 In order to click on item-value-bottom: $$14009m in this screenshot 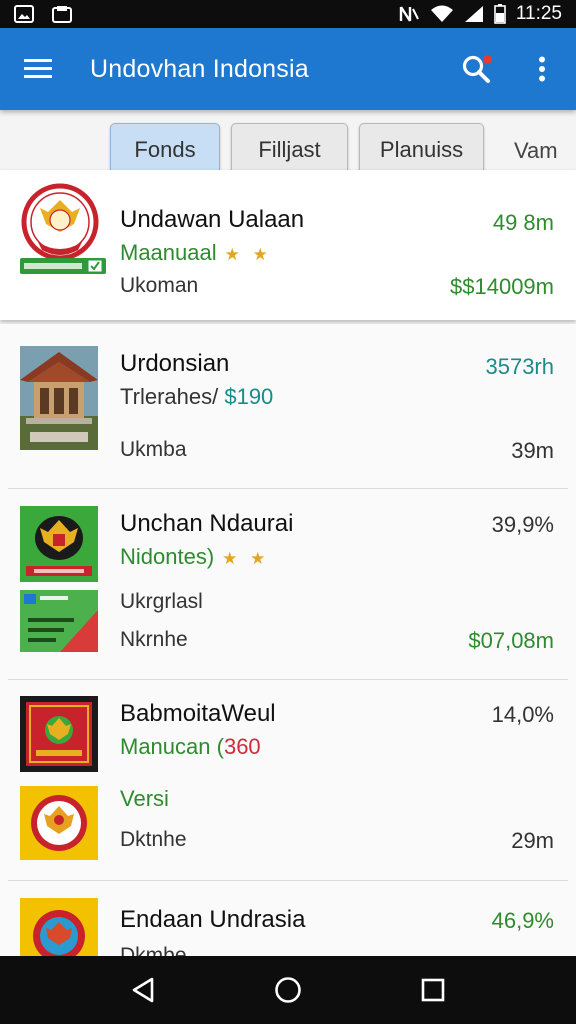, I will do `click(502, 286)`.